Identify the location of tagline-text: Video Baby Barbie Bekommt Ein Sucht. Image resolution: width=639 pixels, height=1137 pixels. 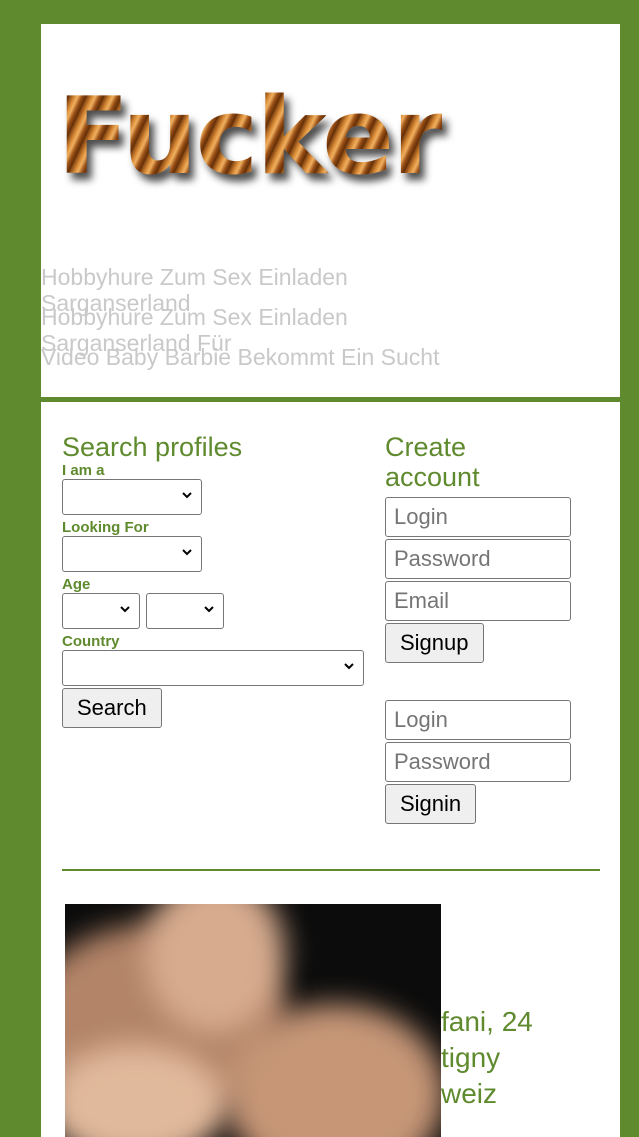
(240, 357).